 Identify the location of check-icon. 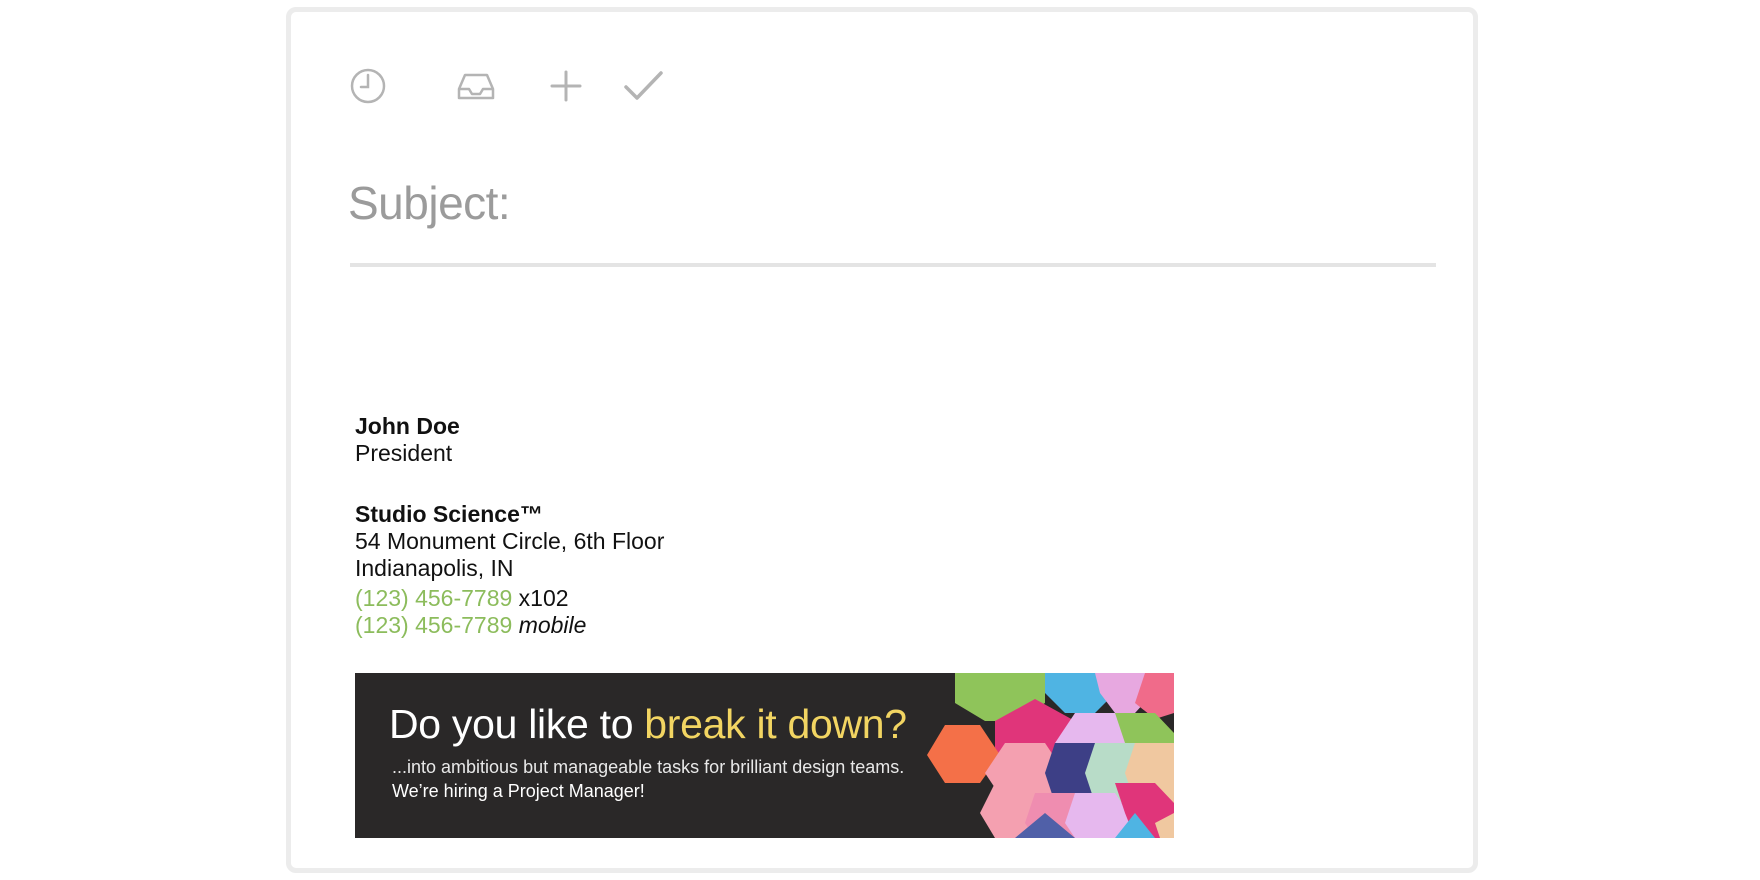
(644, 86).